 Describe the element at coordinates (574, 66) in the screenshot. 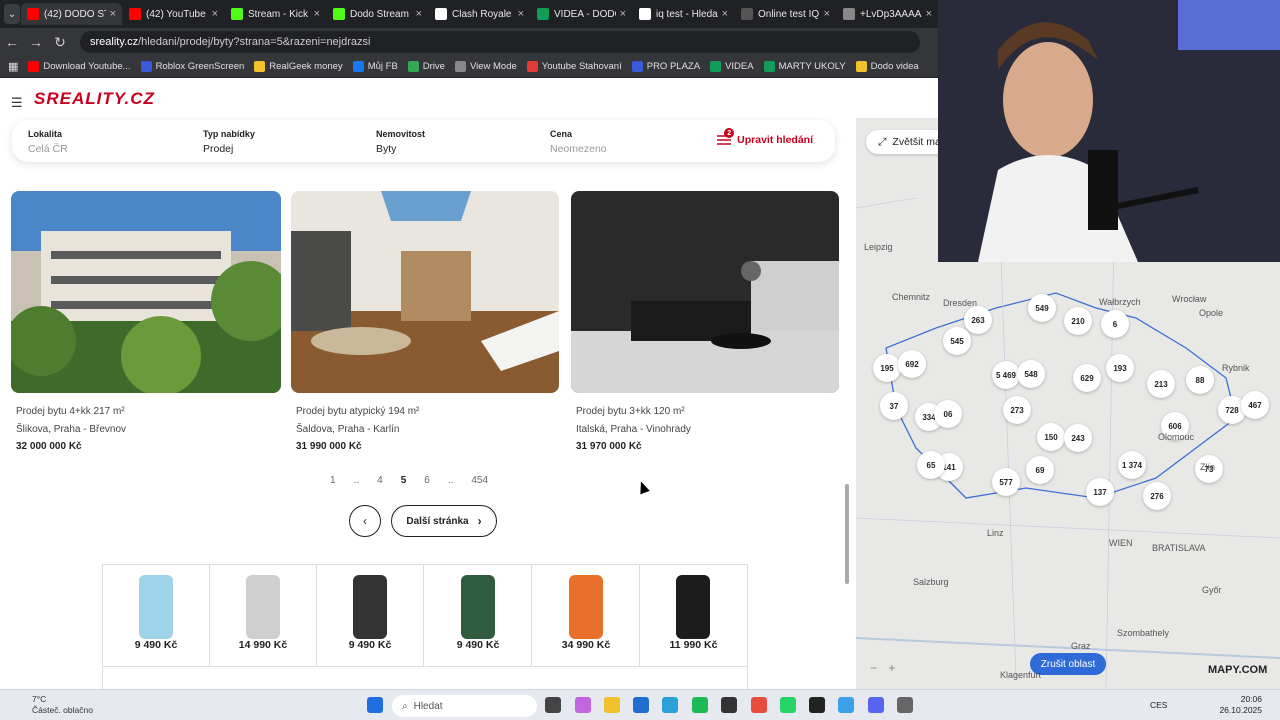

I see `bookmark-item: Youtube Stahovaní` at that location.